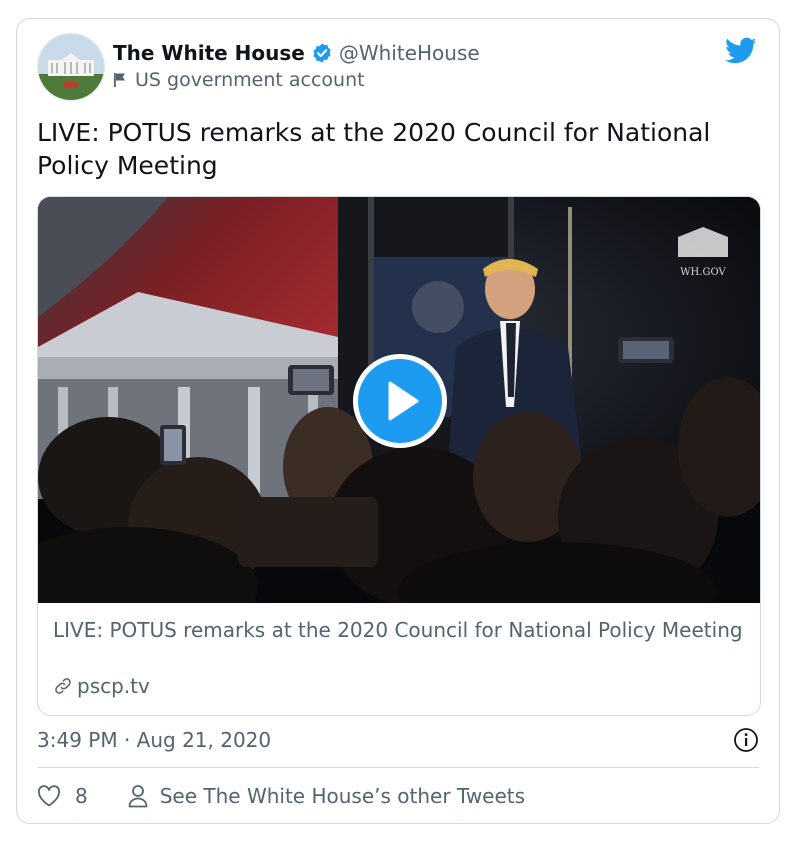  I want to click on tweet-actions: 8 See The White House’s other Tweets, so click(281, 796).